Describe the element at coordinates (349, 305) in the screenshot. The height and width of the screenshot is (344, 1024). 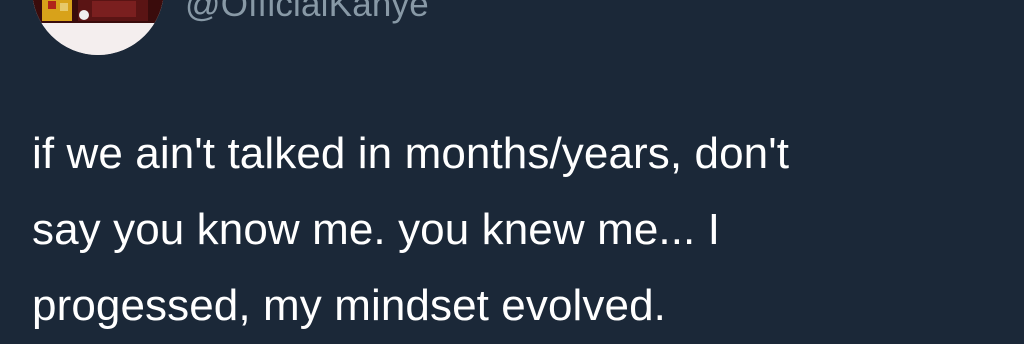
I see `tweet-text-line: progessed, my mindset evolved.` at that location.